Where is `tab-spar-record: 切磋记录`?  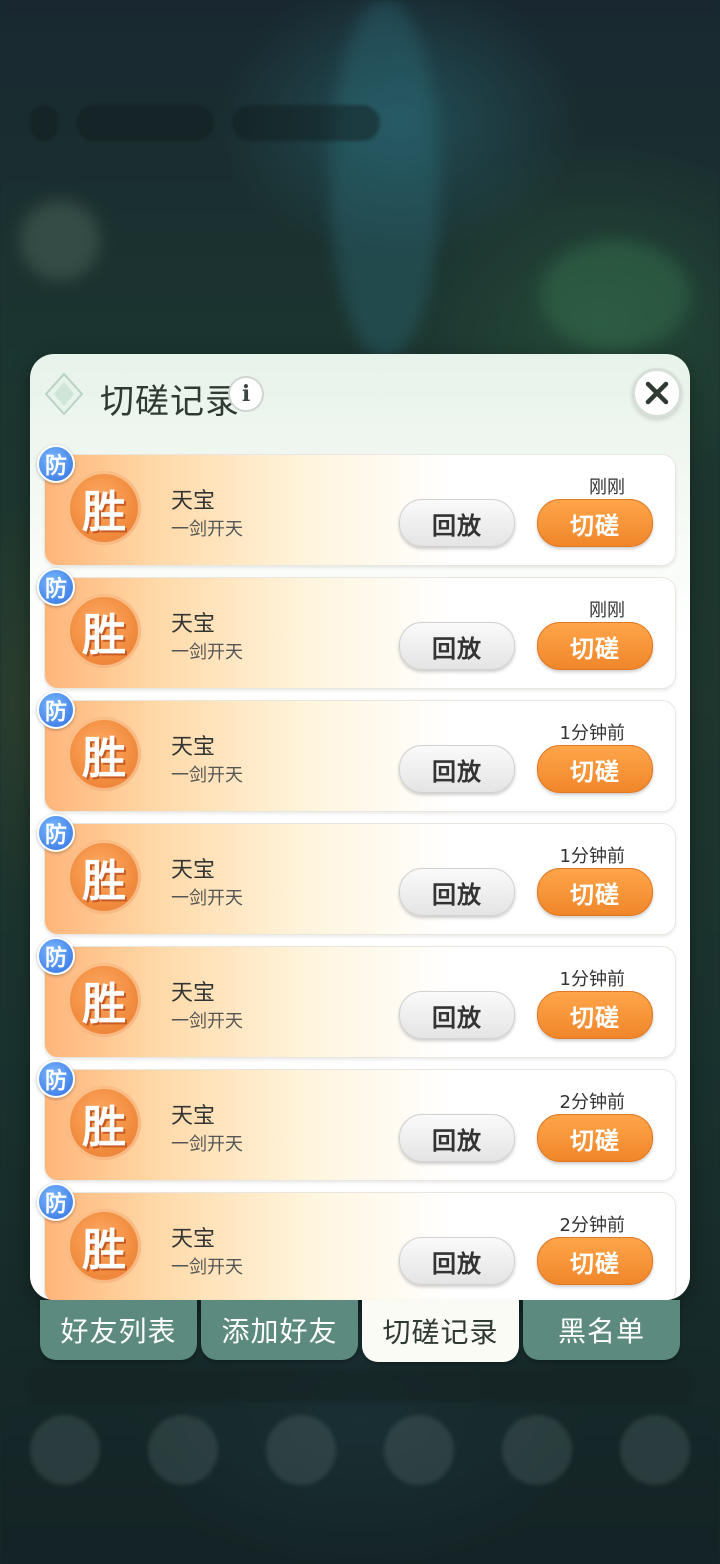
tab-spar-record: 切磋记录 is located at coordinates (440, 1331).